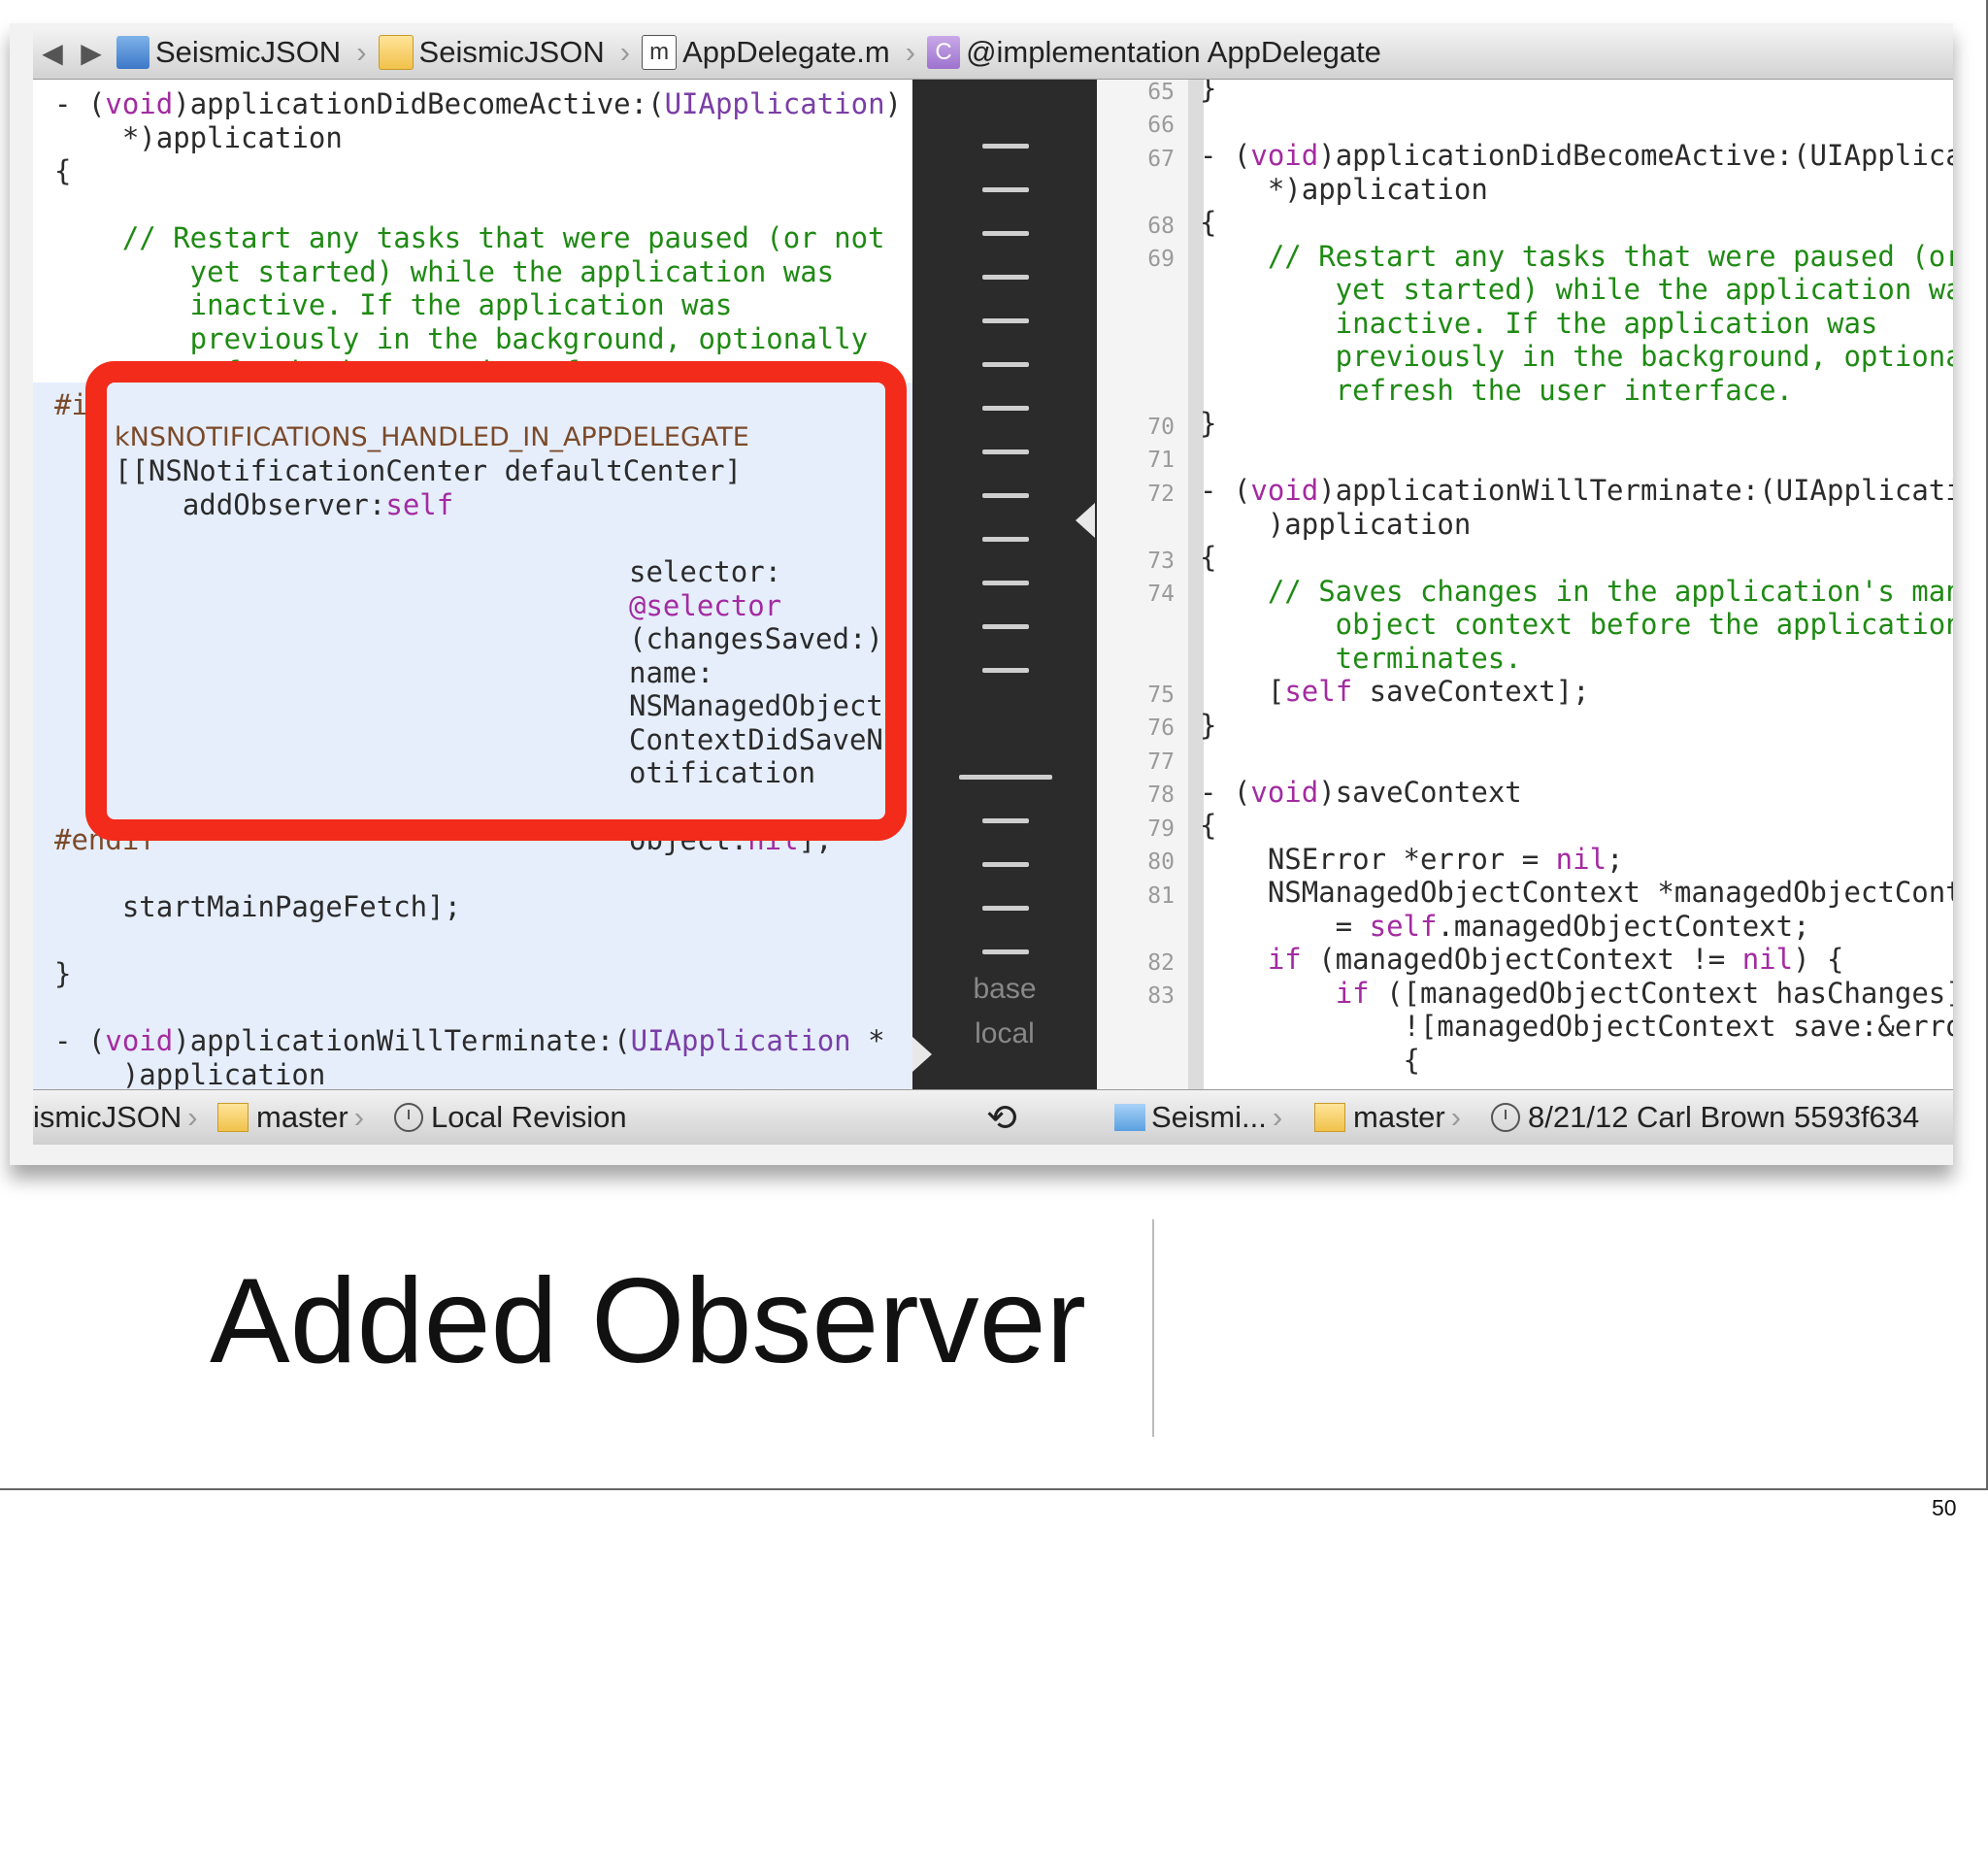 This screenshot has width=1988, height=1864. What do you see at coordinates (1161, 795) in the screenshot?
I see `line-number: 78` at bounding box center [1161, 795].